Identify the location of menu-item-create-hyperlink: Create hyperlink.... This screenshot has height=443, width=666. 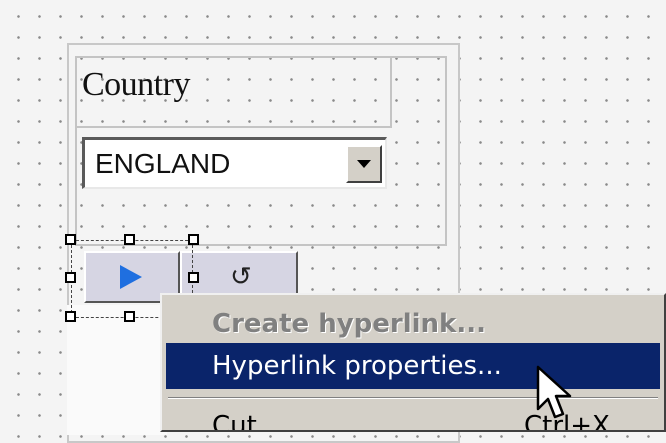
(413, 324).